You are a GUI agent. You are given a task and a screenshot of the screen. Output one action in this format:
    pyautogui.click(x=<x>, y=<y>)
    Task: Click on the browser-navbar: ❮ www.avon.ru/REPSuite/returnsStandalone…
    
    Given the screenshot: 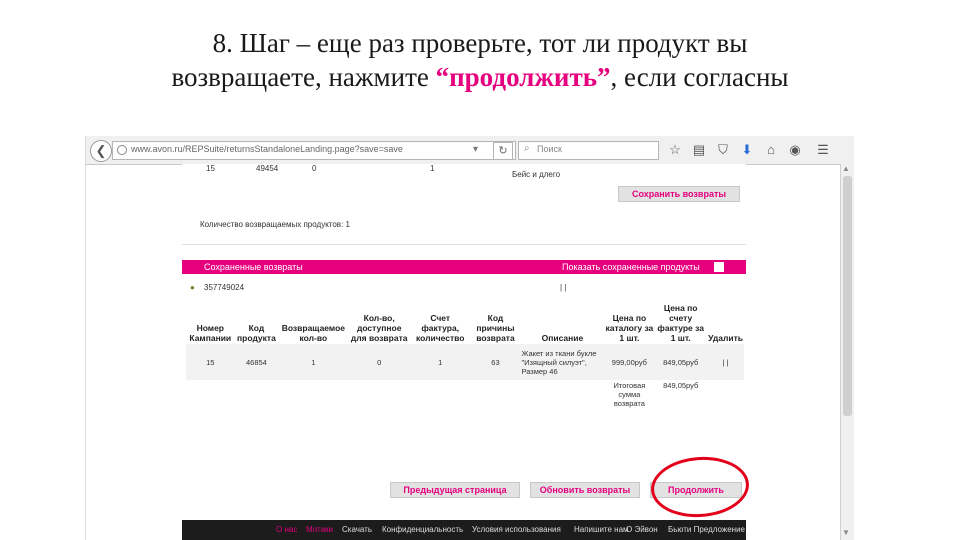 What is the action you would take?
    pyautogui.click(x=470, y=150)
    